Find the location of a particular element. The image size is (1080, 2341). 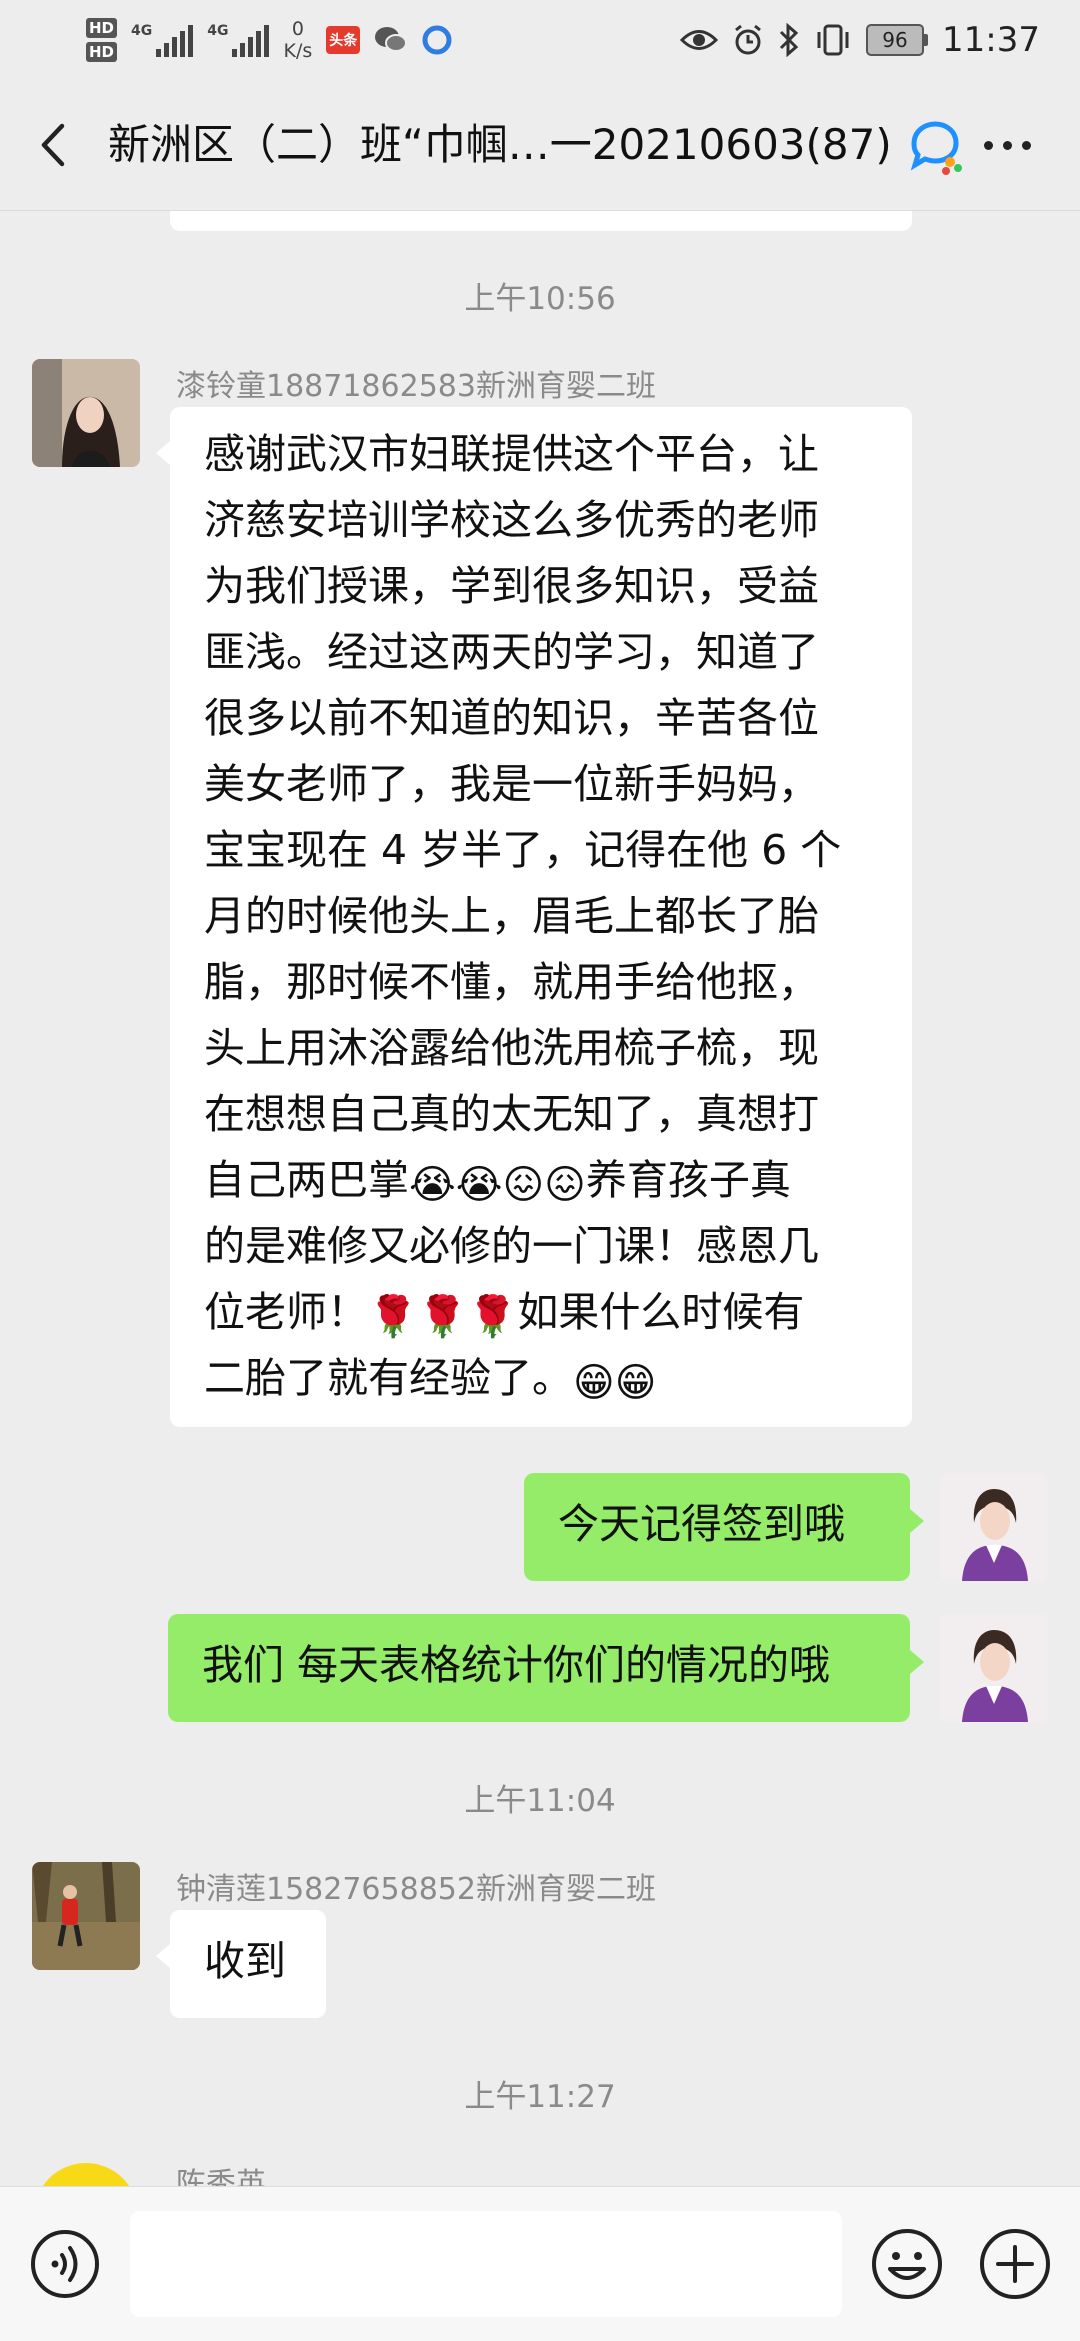

network-speed-value: 0 is located at coordinates (297, 29).